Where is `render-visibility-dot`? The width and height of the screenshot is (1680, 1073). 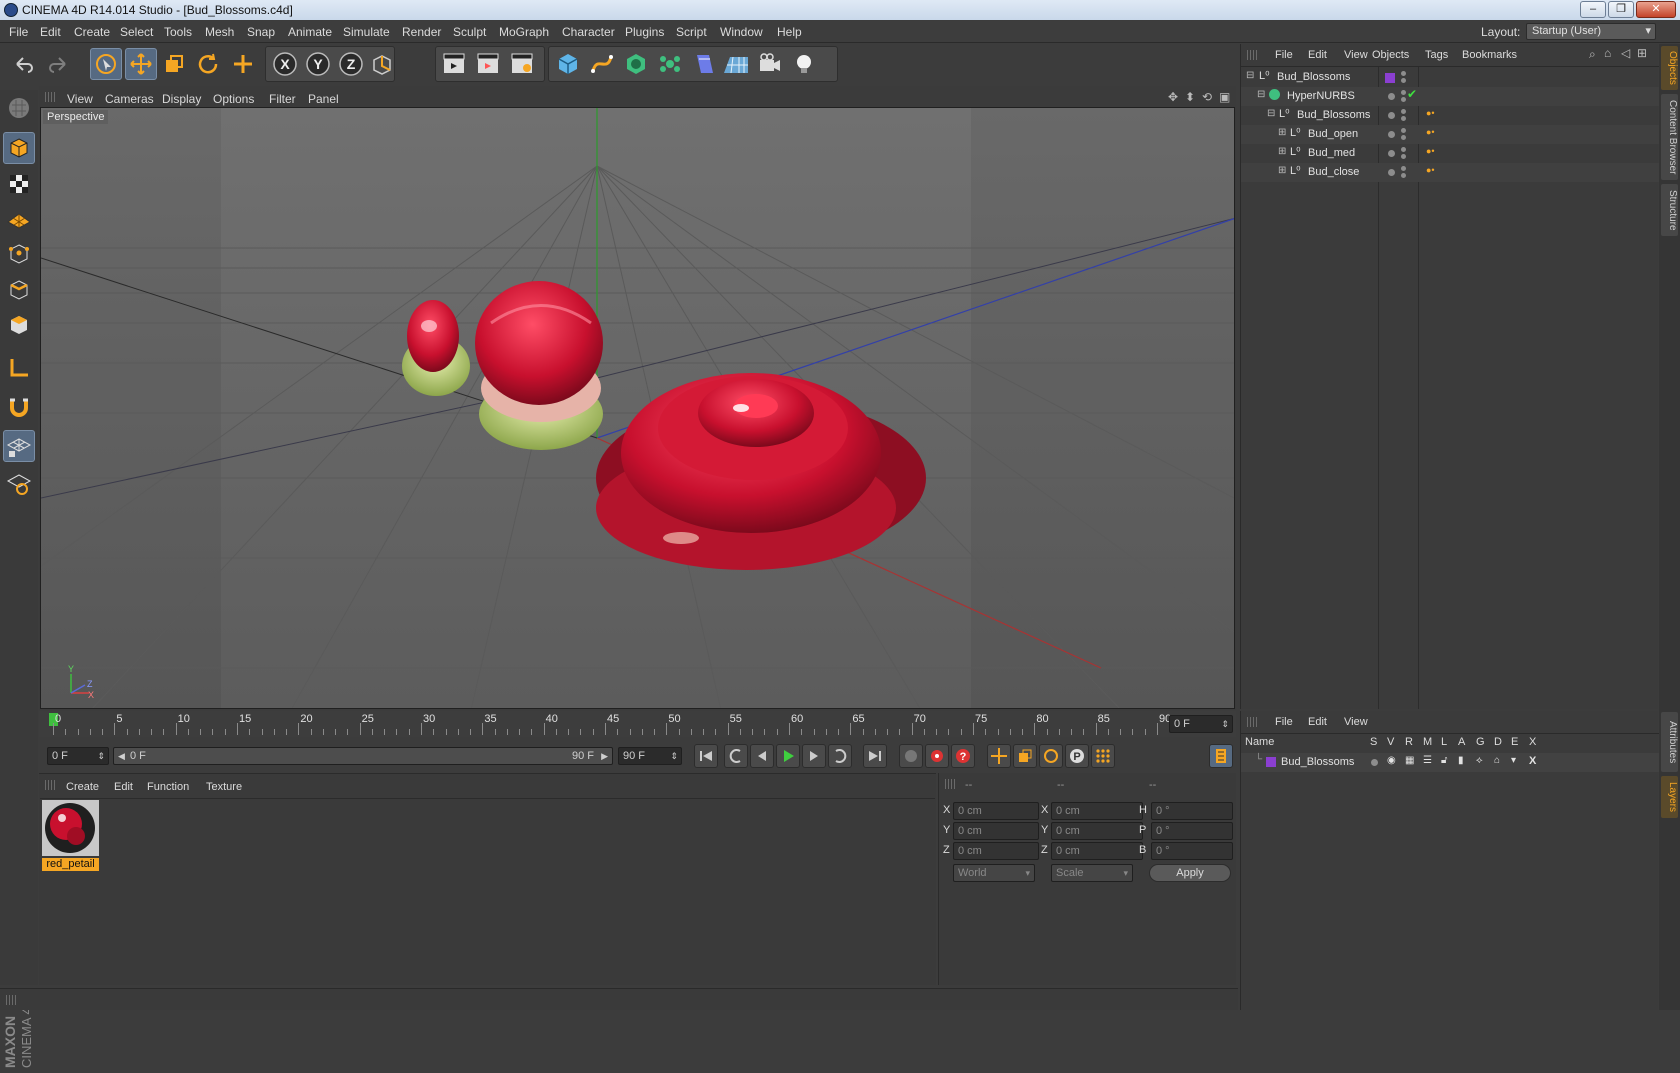 render-visibility-dot is located at coordinates (1403, 80).